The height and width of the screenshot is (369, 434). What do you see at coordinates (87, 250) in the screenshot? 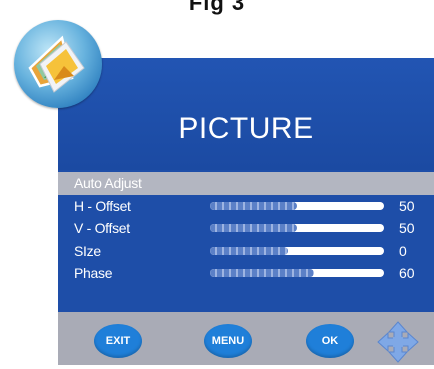
I see `menu-item-label: SIze` at bounding box center [87, 250].